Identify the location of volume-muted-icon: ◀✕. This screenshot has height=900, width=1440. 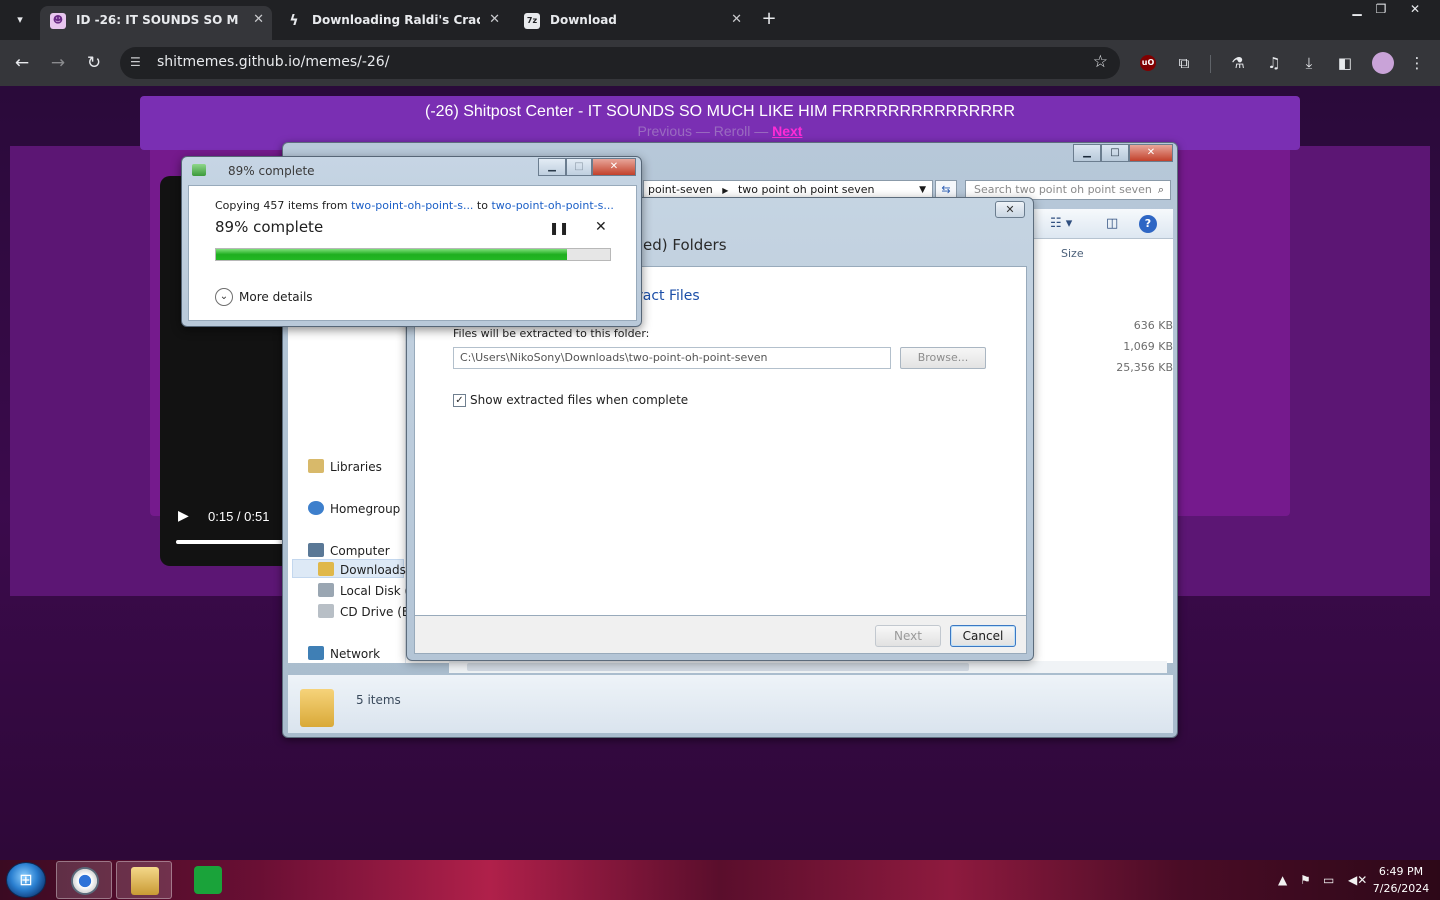
(1357, 880).